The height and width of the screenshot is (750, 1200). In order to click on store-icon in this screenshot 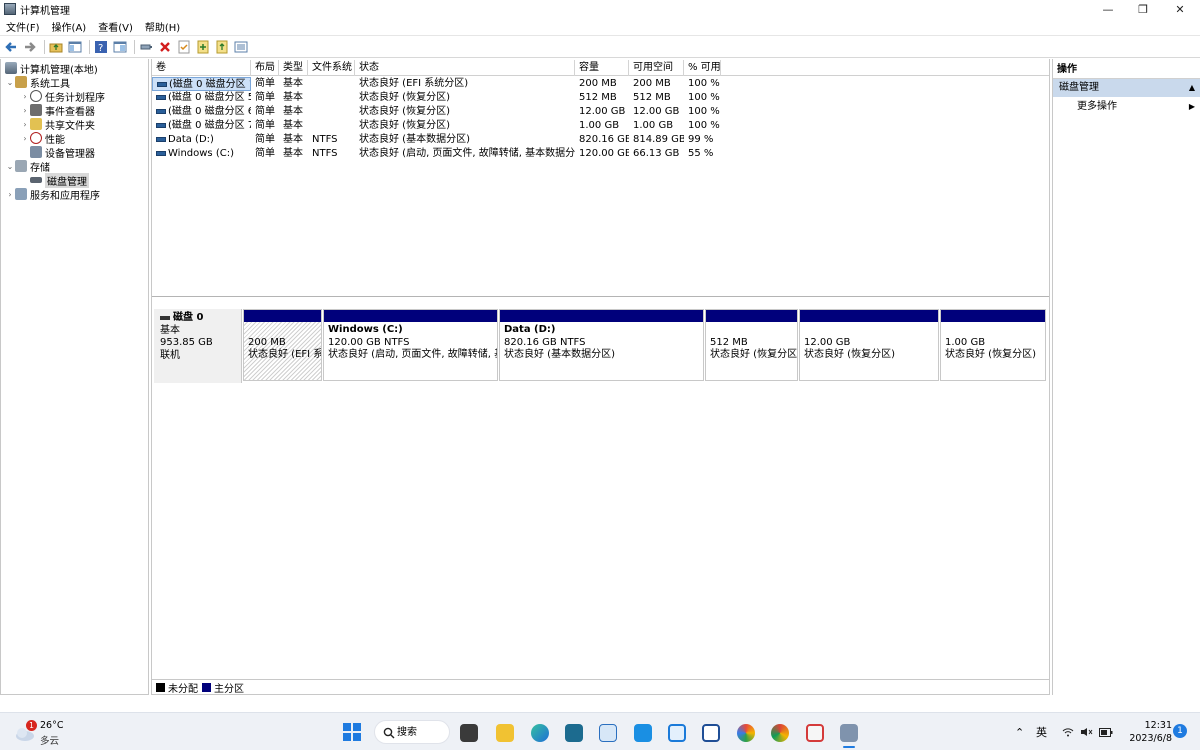, I will do `click(574, 733)`.